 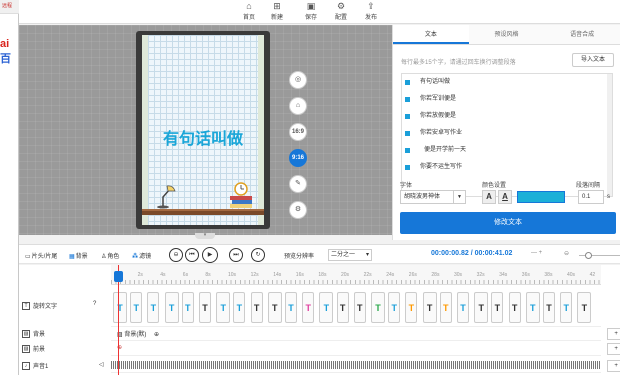 I want to click on playhead-handle, so click(x=118, y=276).